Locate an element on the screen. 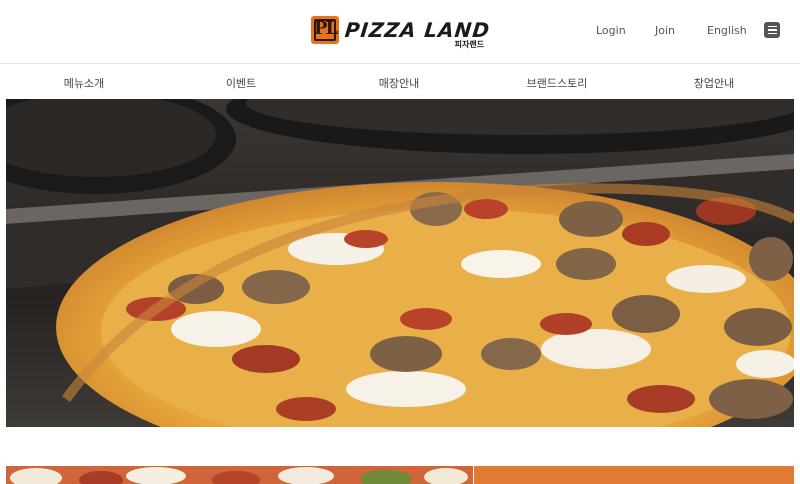 The image size is (800, 484). logo-text-en: PIZZA LAND is located at coordinates (417, 29).